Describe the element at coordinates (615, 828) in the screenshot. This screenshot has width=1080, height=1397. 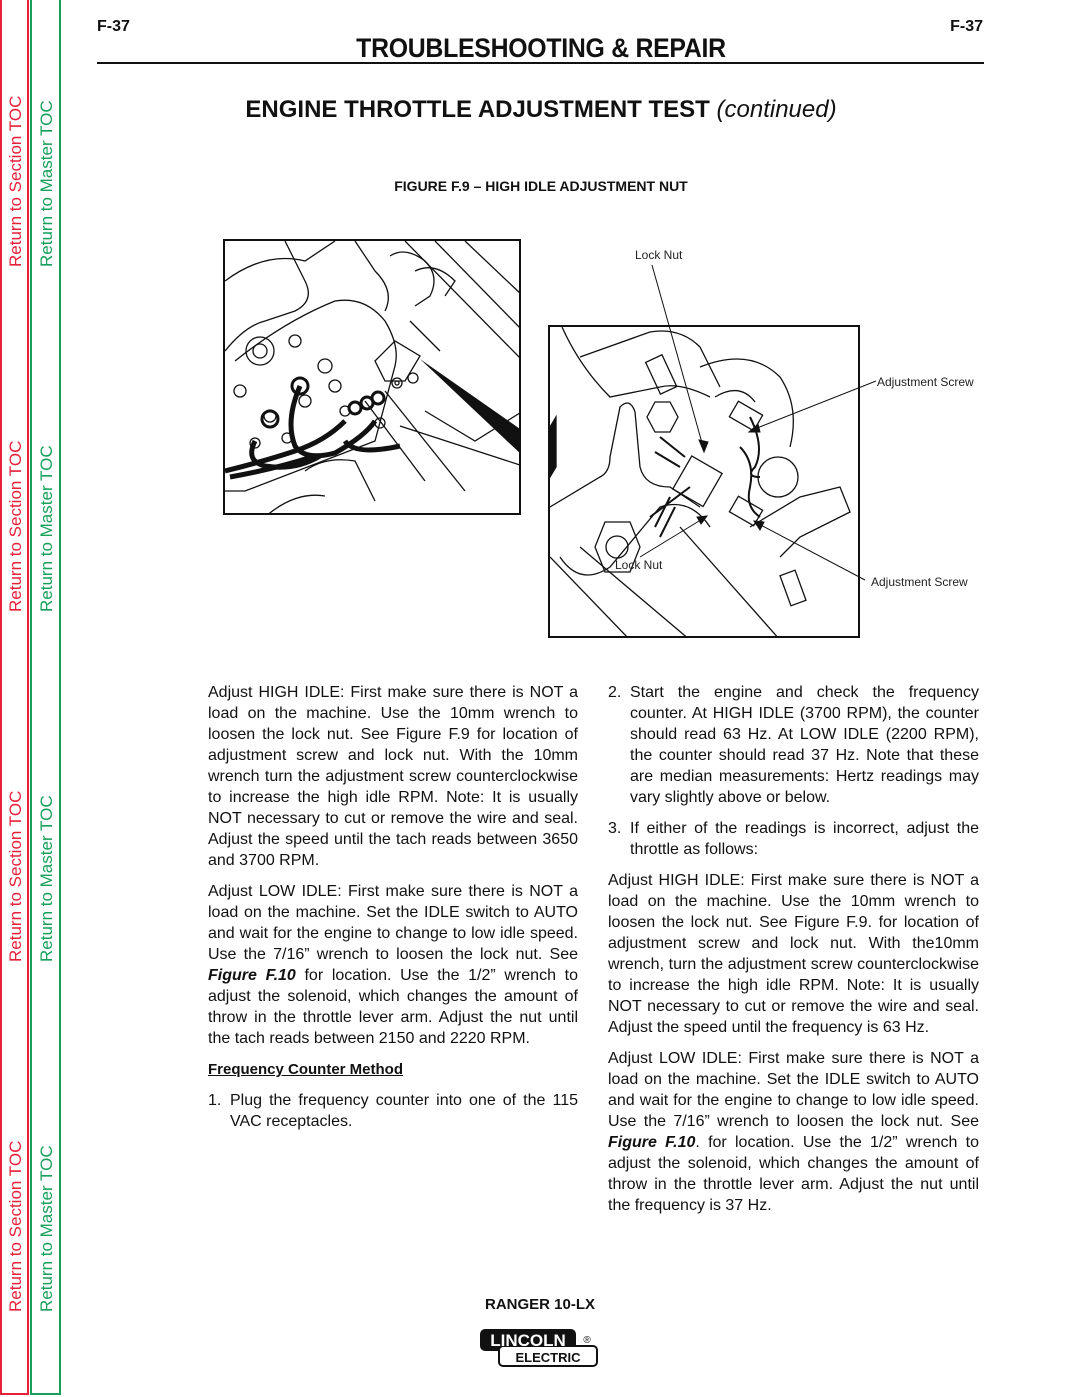
I see `list-number: 3.` at that location.